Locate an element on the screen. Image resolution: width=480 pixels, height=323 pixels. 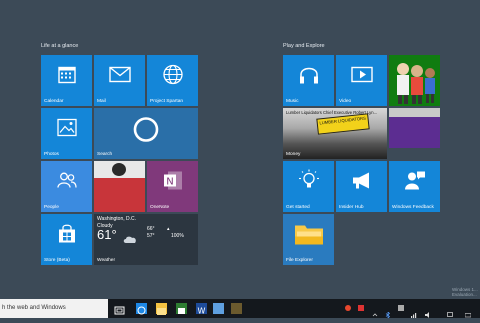
tile-get-started: Get started is located at coordinates (308, 186).